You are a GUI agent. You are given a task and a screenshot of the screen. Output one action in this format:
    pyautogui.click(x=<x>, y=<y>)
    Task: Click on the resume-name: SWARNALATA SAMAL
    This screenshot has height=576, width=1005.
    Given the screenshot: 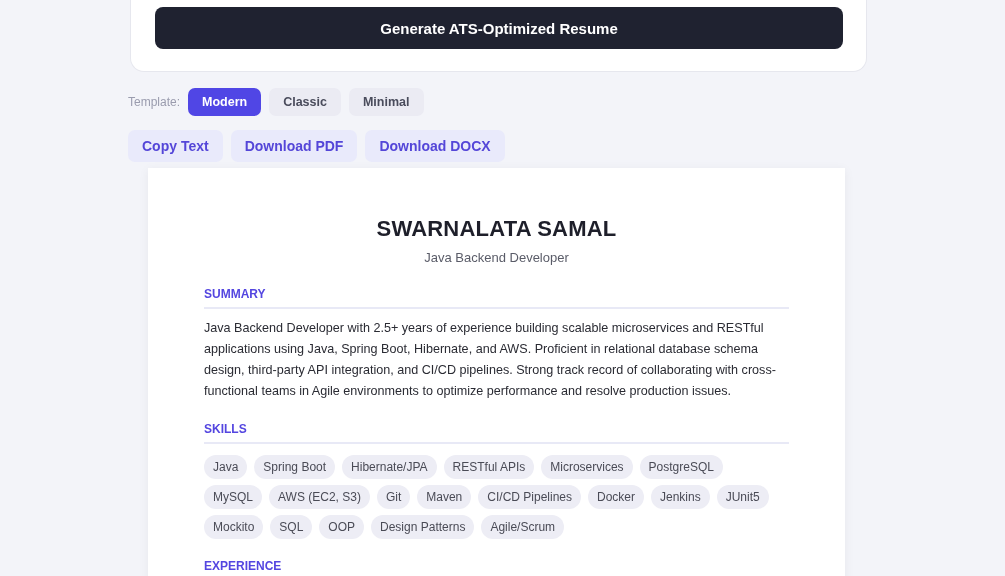 What is the action you would take?
    pyautogui.click(x=496, y=229)
    